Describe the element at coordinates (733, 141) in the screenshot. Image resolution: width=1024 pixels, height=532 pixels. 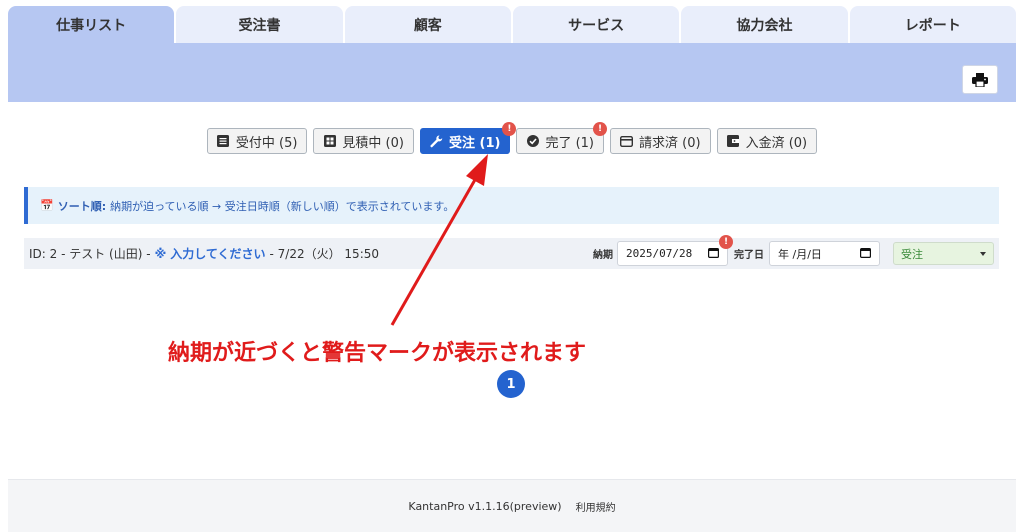
I see `wallet-icon` at that location.